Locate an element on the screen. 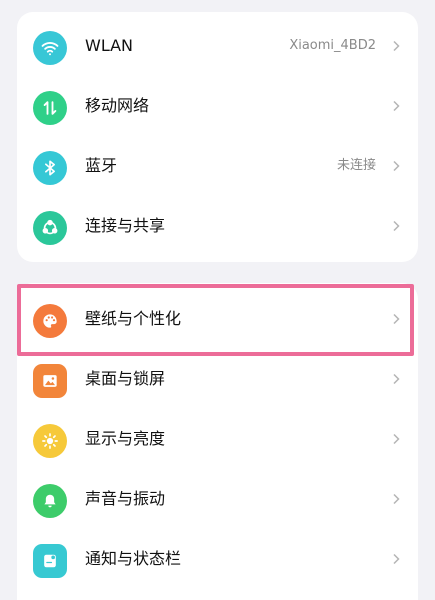 This screenshot has width=435, height=600. settings-item-sound-vibration: 声音与振动 is located at coordinates (217, 499).